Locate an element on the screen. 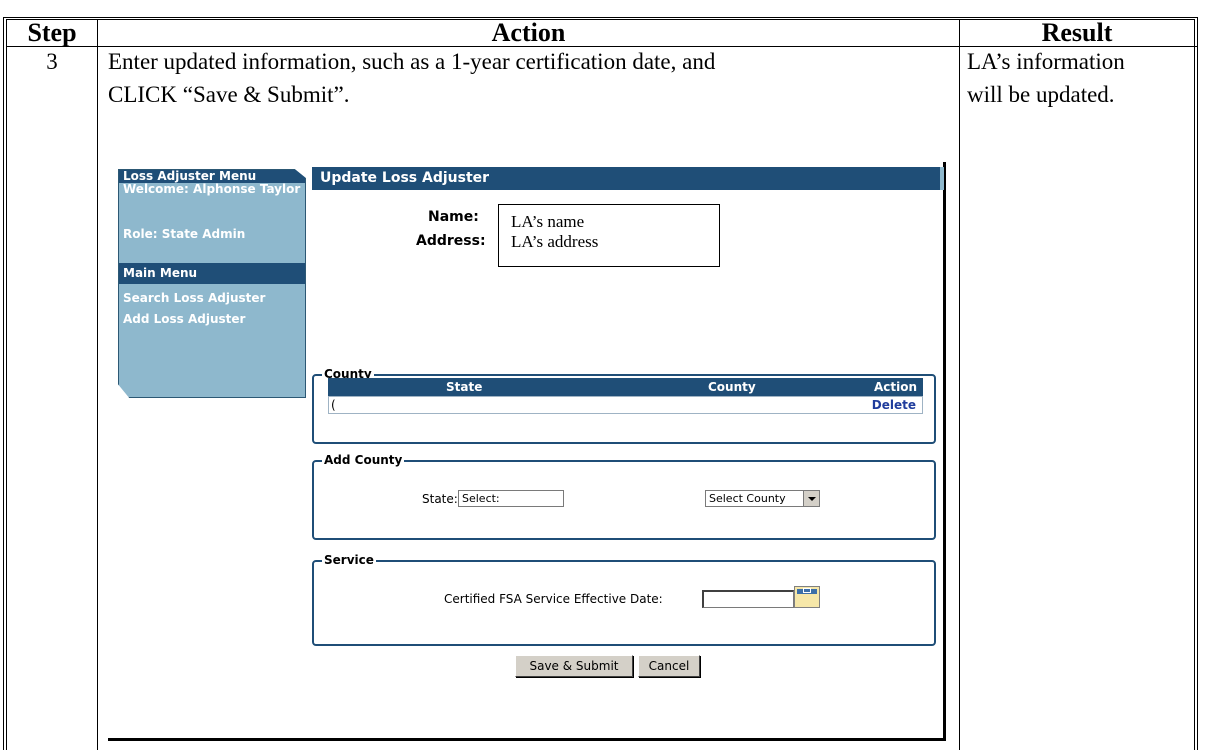  column-state: State is located at coordinates (464, 387).